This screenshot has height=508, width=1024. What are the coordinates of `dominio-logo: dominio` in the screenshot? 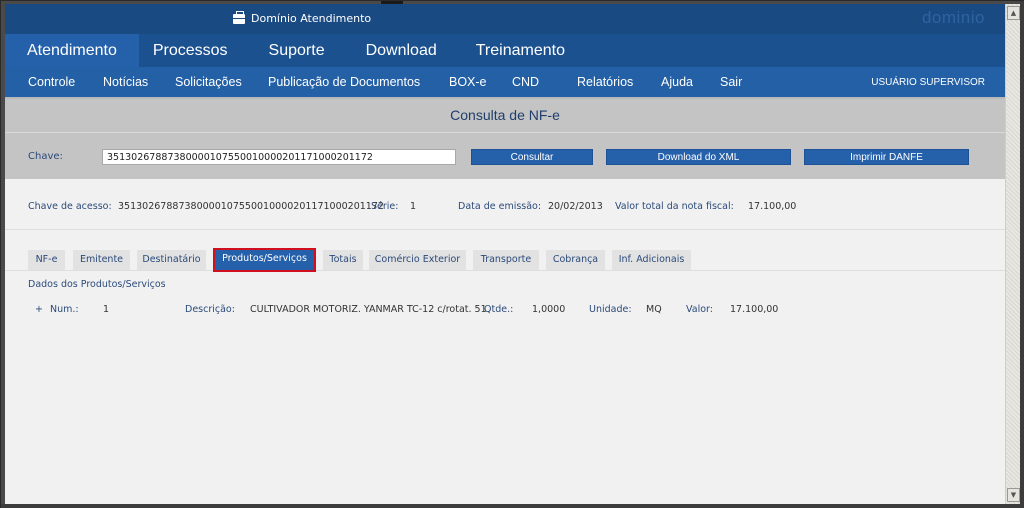 It's located at (953, 18).